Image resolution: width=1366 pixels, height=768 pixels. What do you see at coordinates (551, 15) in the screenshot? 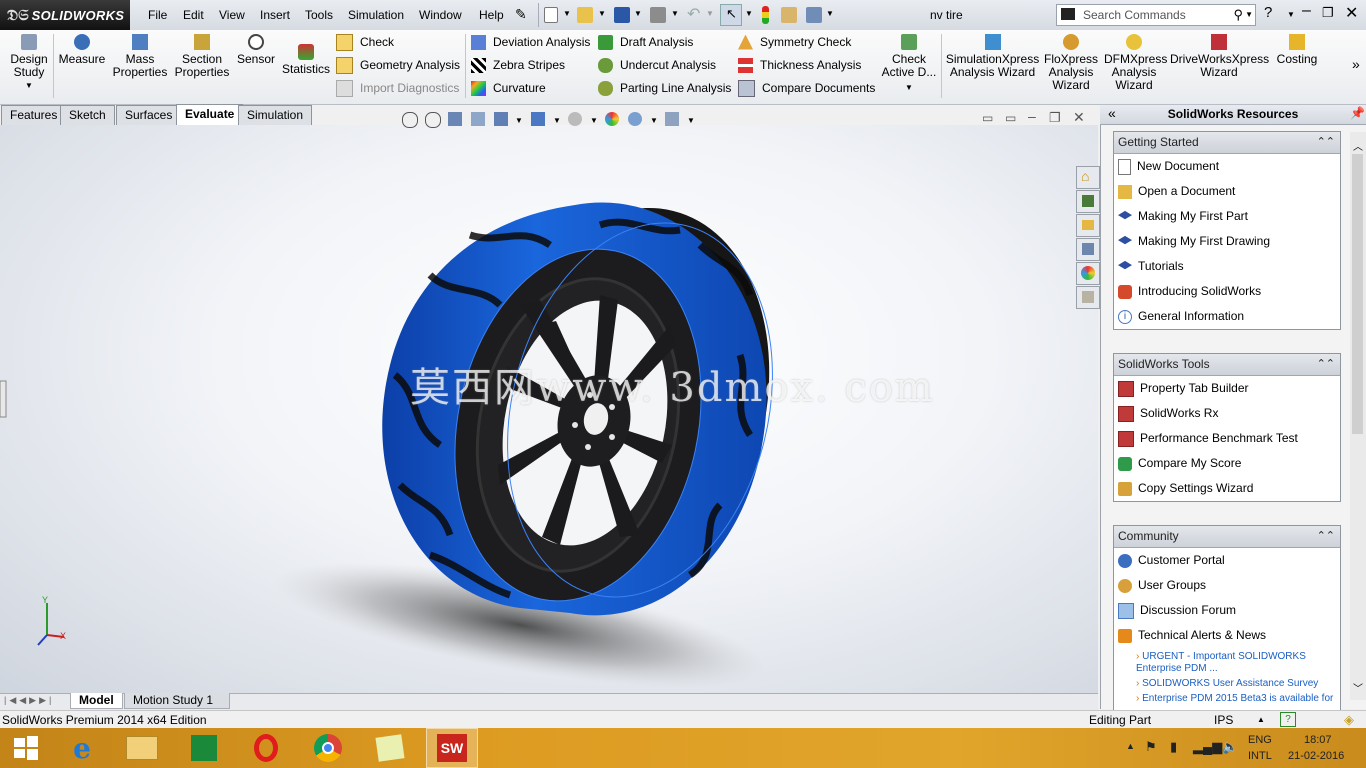
I see `new-document-icon` at bounding box center [551, 15].